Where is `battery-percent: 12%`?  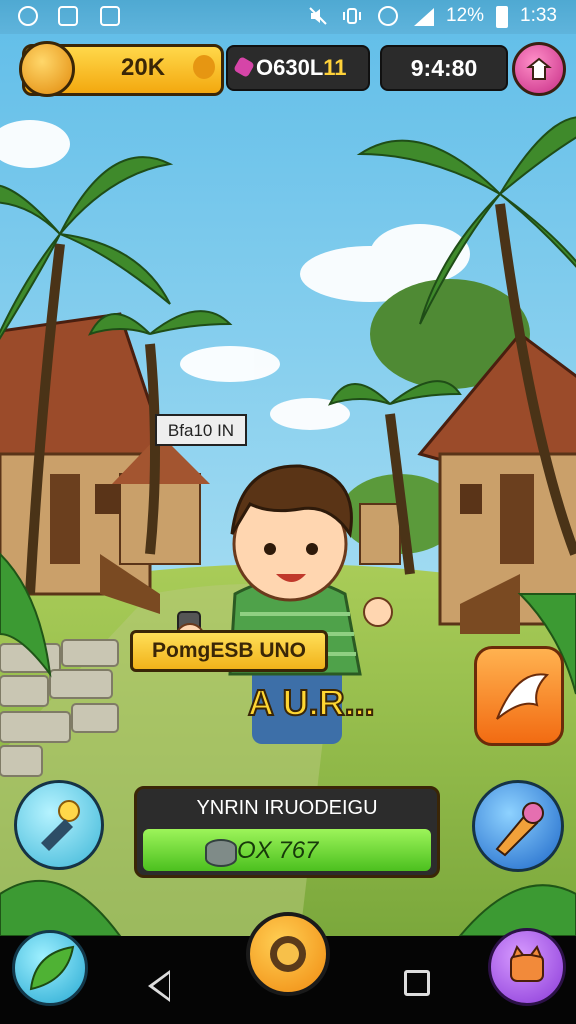 battery-percent: 12% is located at coordinates (465, 15).